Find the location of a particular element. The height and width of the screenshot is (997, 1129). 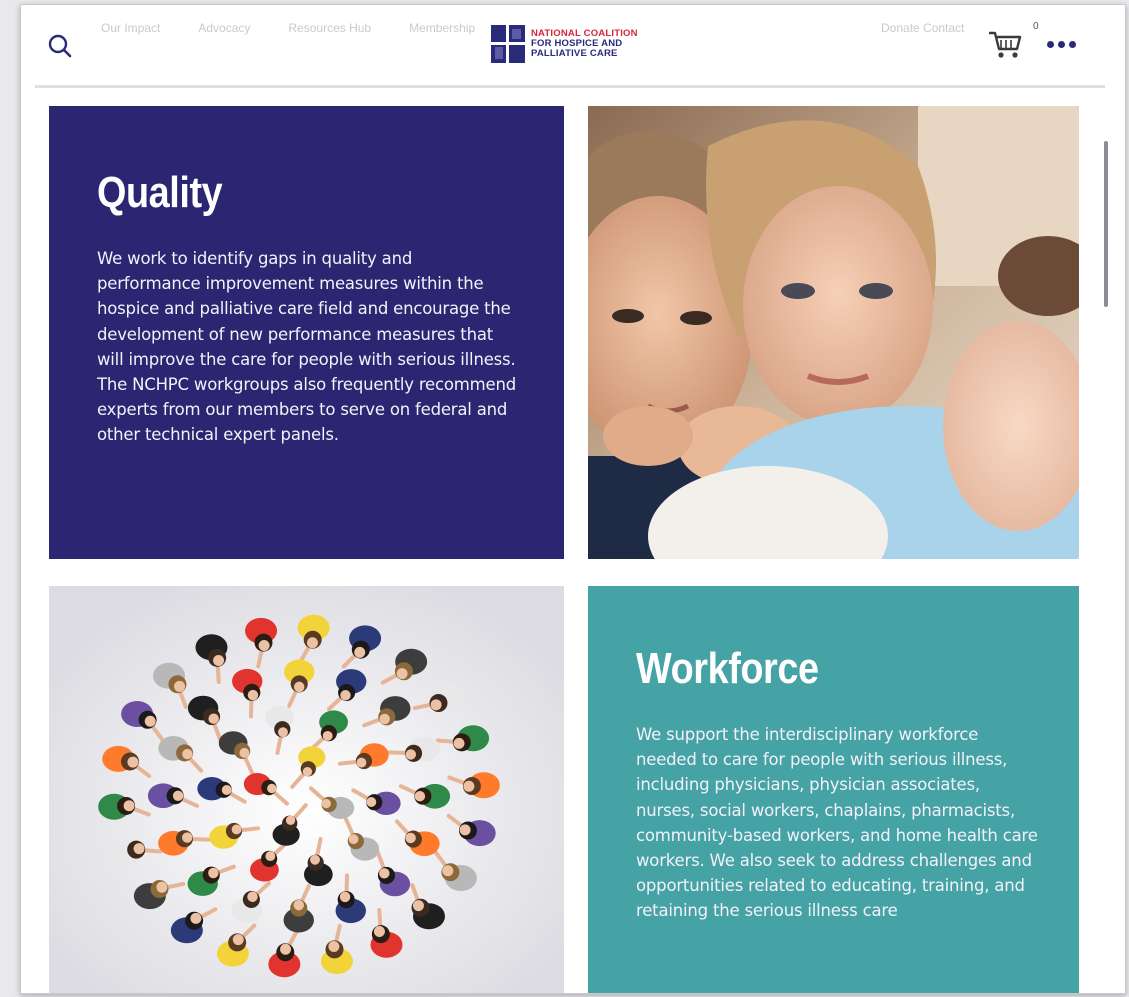

nav-item: Membership is located at coordinates (442, 28).